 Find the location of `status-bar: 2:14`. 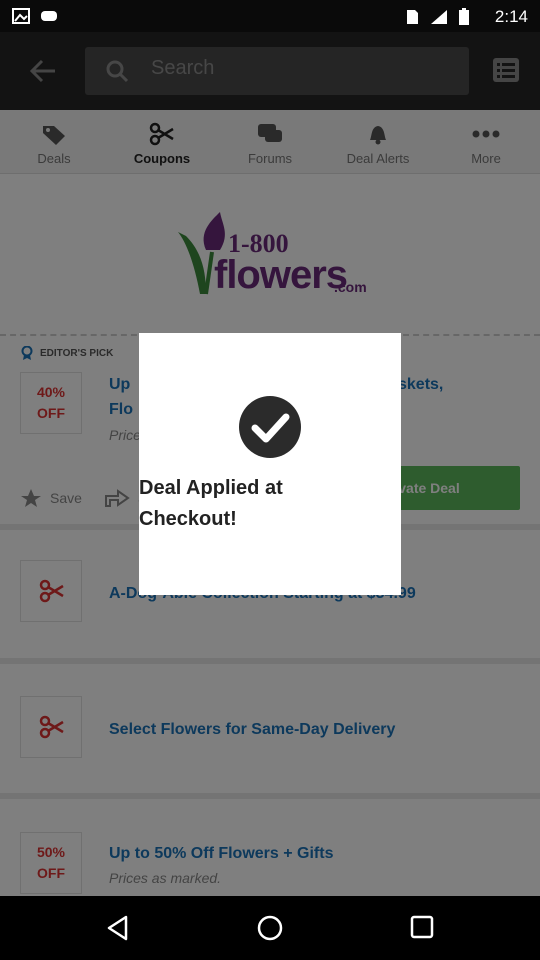

status-bar: 2:14 is located at coordinates (270, 16).